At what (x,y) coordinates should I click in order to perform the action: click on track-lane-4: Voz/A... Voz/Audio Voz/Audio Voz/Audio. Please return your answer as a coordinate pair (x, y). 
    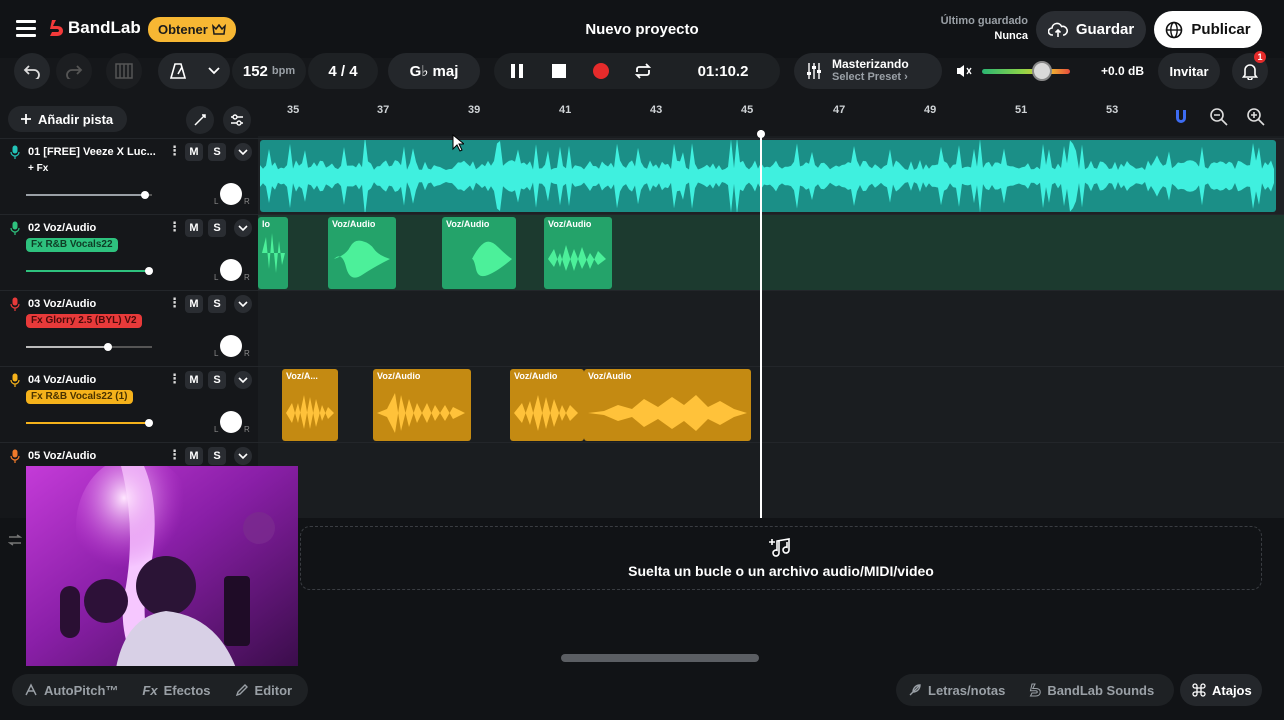
    Looking at the image, I should click on (771, 404).